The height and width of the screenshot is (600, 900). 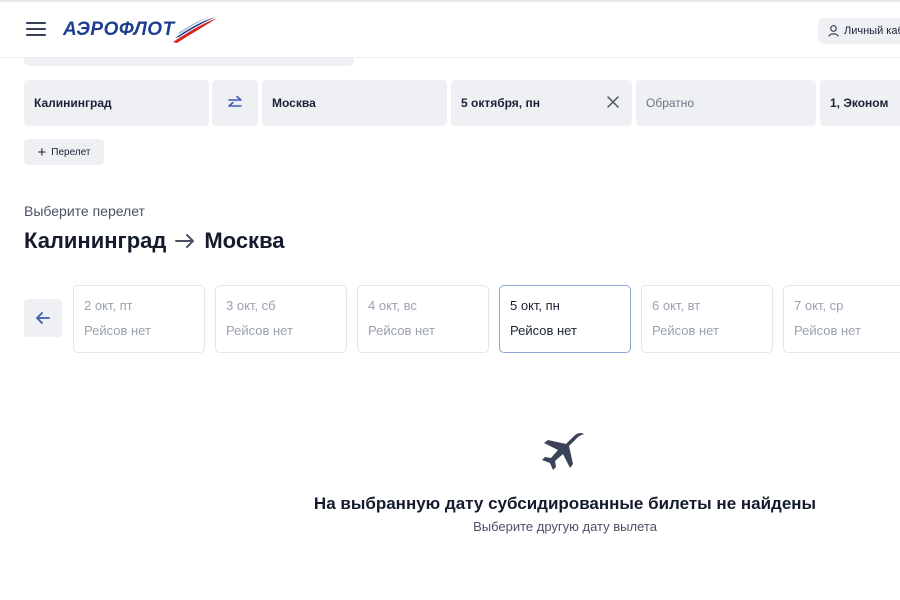 I want to click on from-field: Калининград, so click(x=116, y=103).